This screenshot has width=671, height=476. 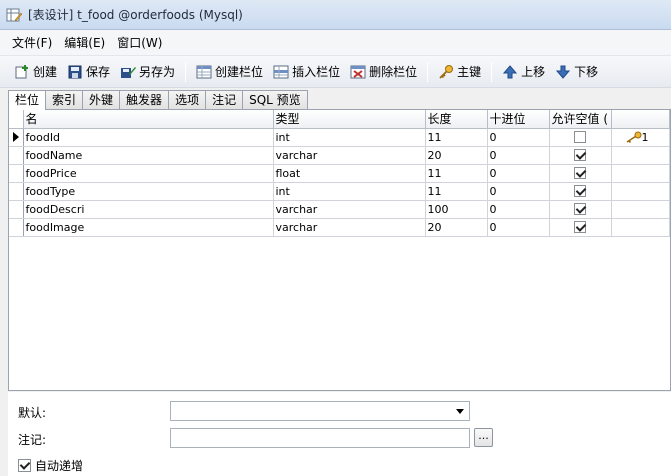 I want to click on move-down-button: 下移, so click(x=576, y=71).